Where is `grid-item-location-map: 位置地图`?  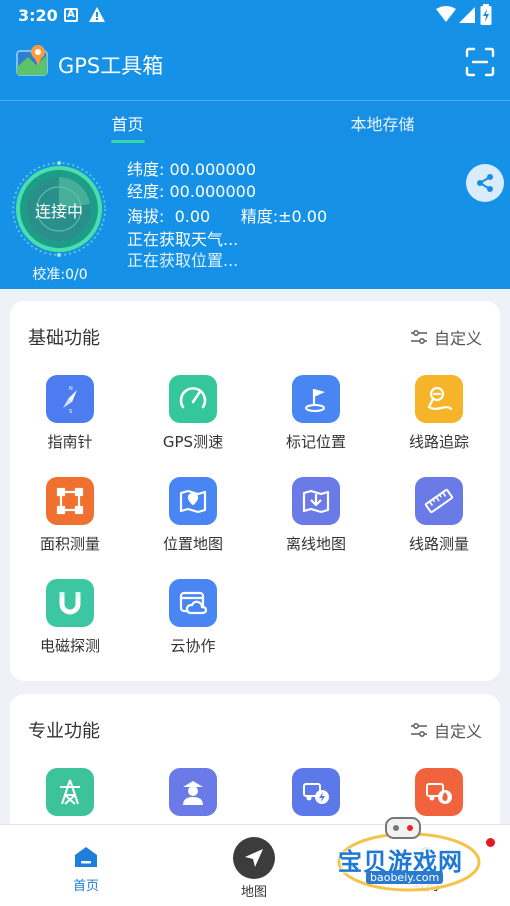 grid-item-location-map: 位置地图 is located at coordinates (193, 515).